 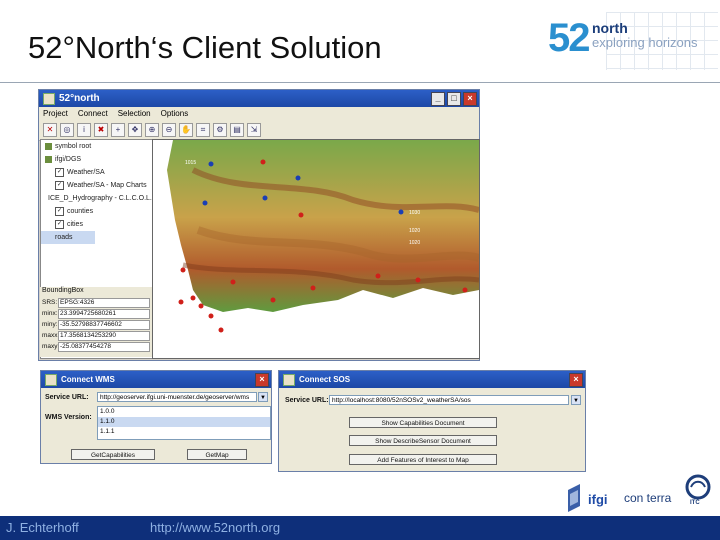 What do you see at coordinates (93, 113) in the screenshot?
I see `menu-connect: Connect` at bounding box center [93, 113].